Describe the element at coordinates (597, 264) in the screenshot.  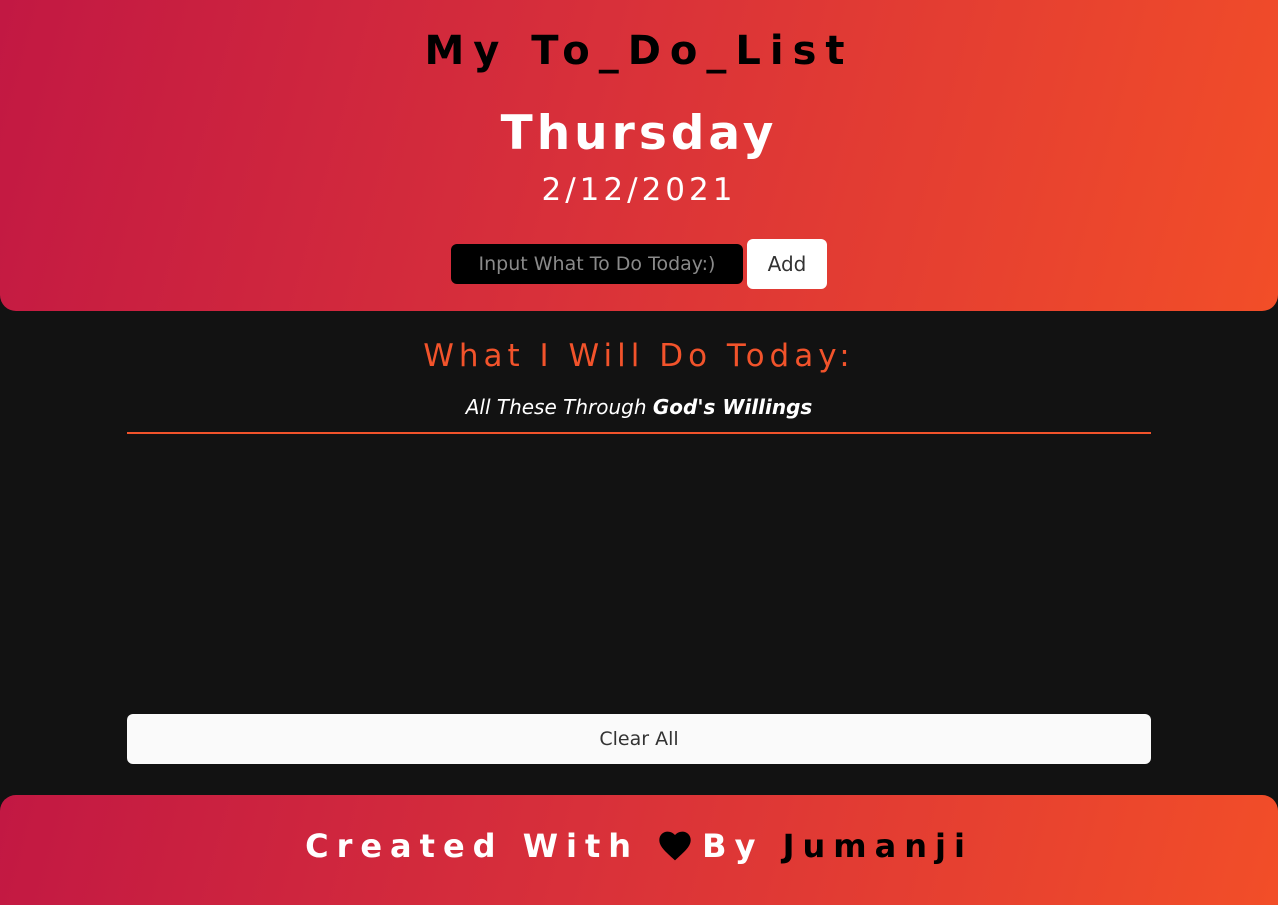
I see `todo-input` at that location.